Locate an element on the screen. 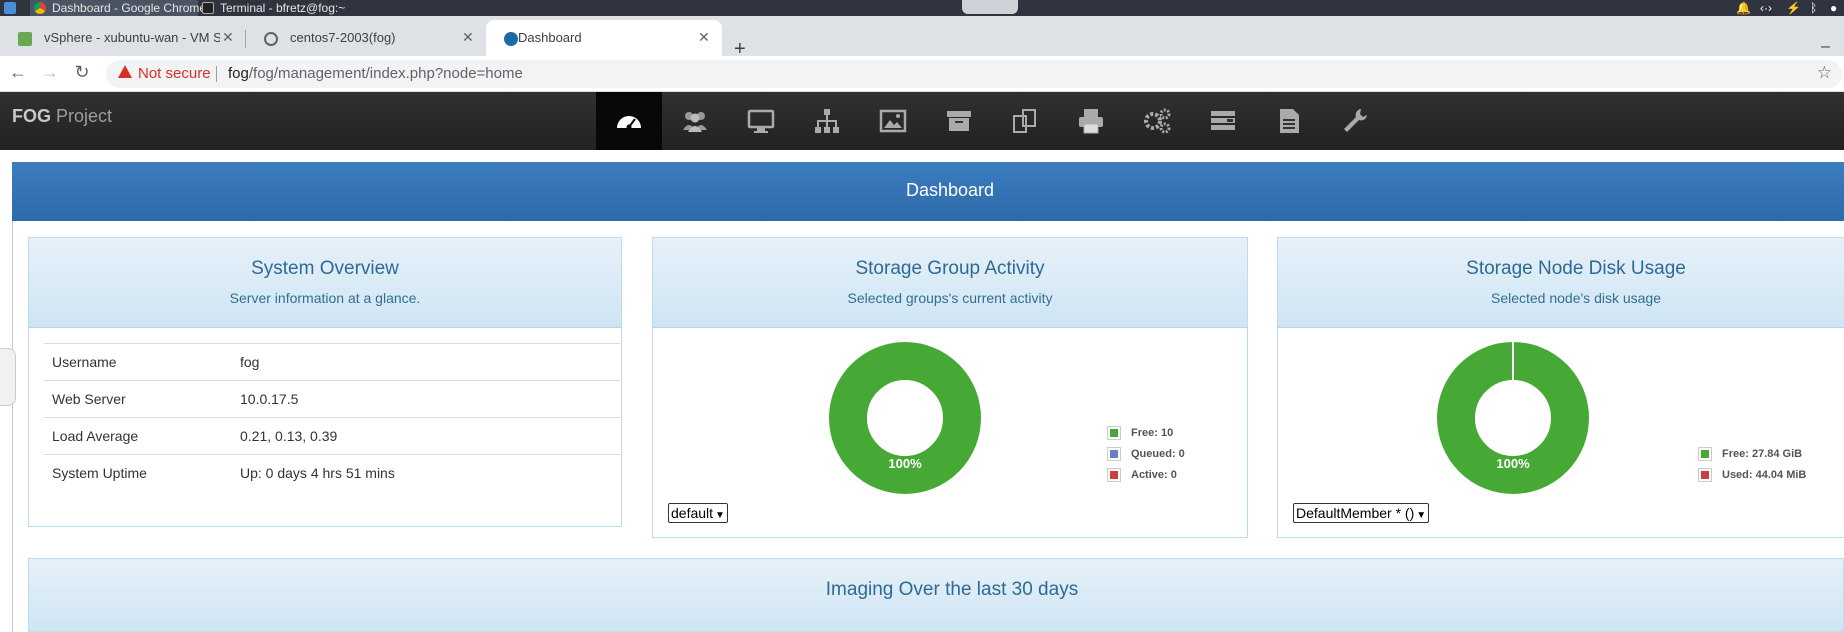  nav-images is located at coordinates (893, 121).